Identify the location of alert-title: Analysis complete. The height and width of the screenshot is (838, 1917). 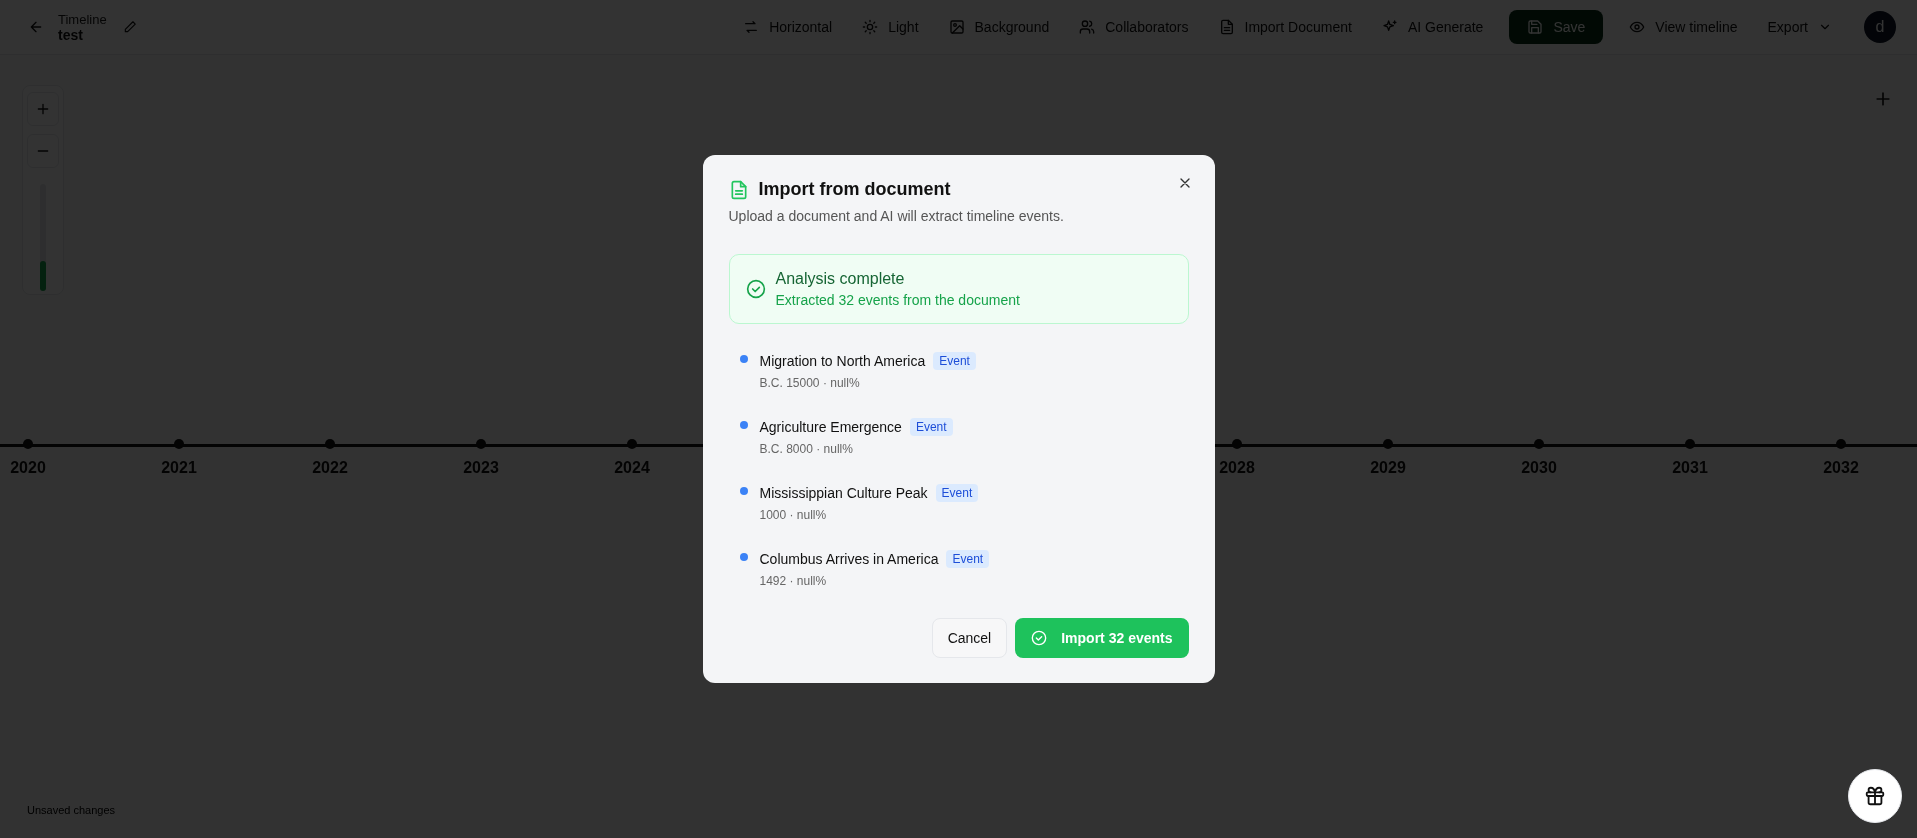
(840, 279).